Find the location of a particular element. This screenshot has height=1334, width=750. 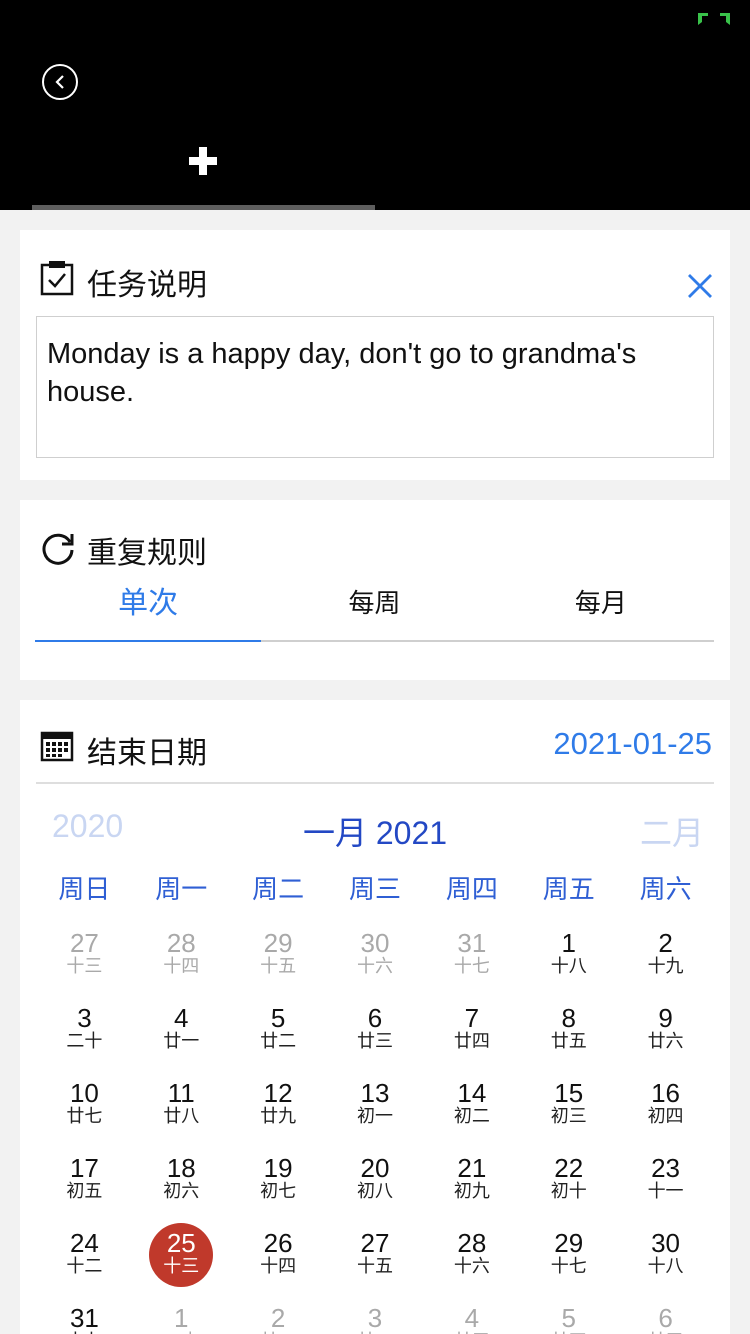

lunar-date: 十八 is located at coordinates (568, 966).